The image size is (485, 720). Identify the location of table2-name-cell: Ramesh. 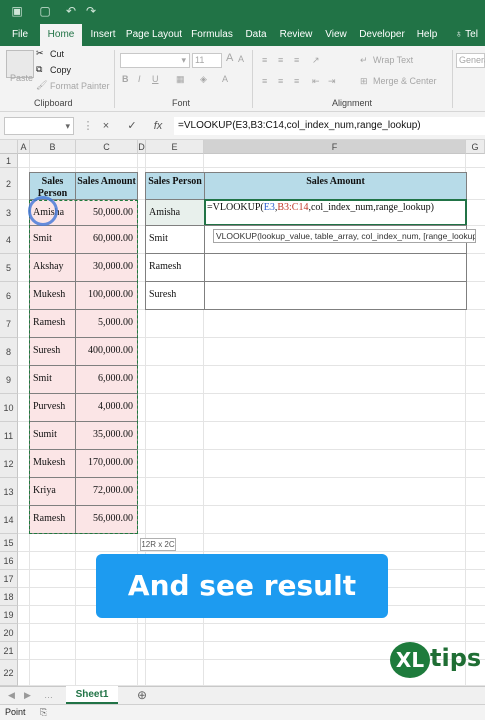
(175, 267).